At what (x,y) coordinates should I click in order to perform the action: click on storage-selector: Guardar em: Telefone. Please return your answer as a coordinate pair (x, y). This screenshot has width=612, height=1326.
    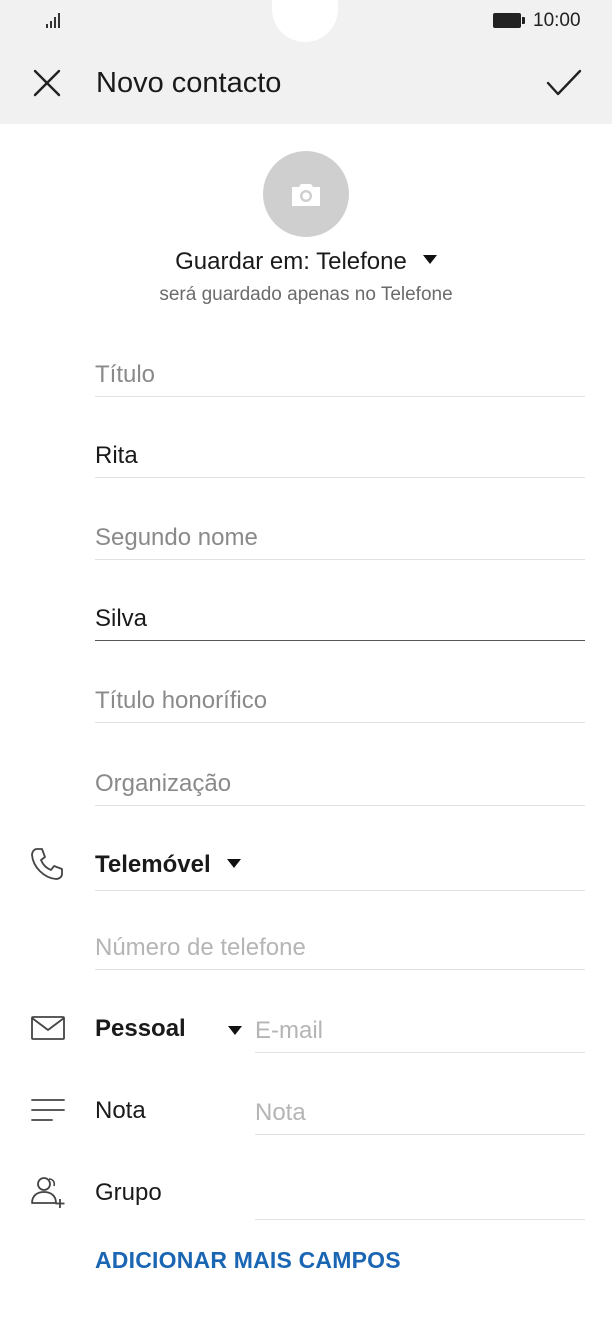
    Looking at the image, I should click on (306, 262).